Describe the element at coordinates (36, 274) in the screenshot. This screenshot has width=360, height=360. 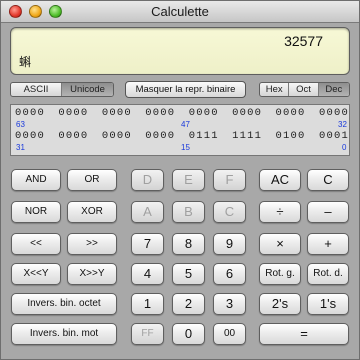
I see `shift-left-y-button: X<<Y` at that location.